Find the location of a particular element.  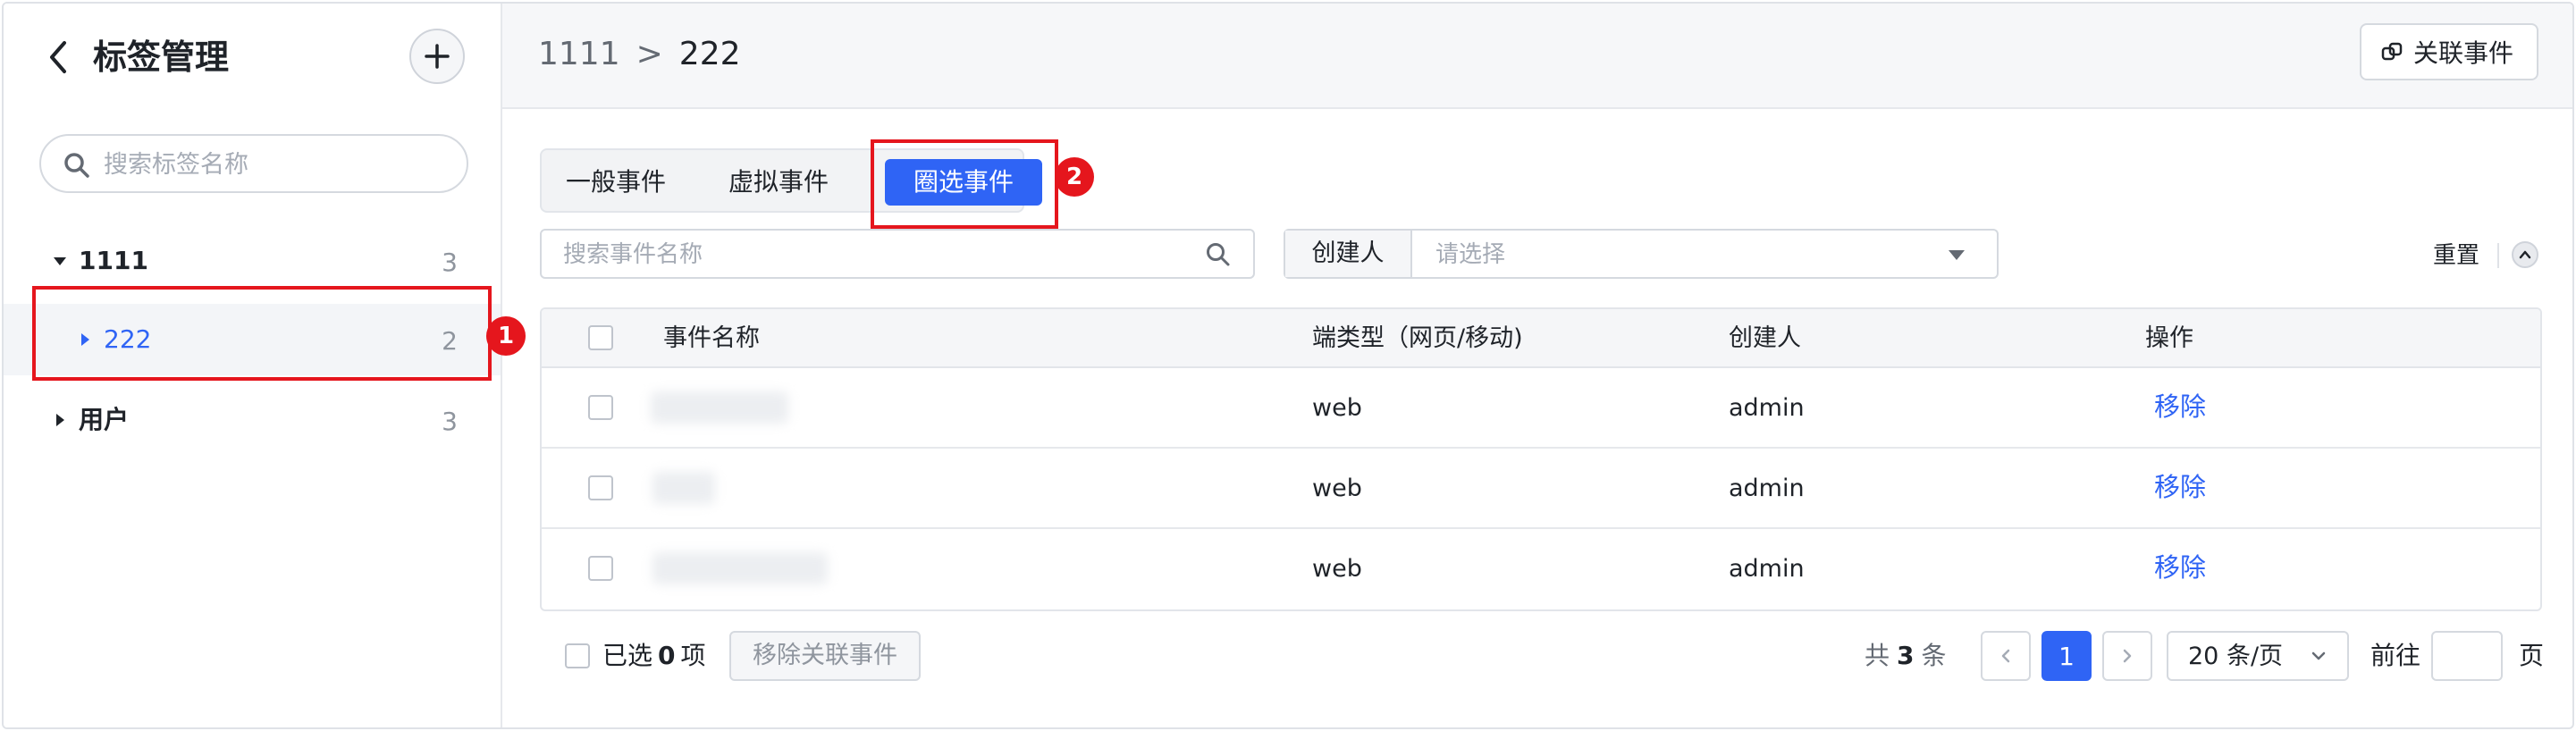

select-all-footer-checkbox is located at coordinates (577, 655).